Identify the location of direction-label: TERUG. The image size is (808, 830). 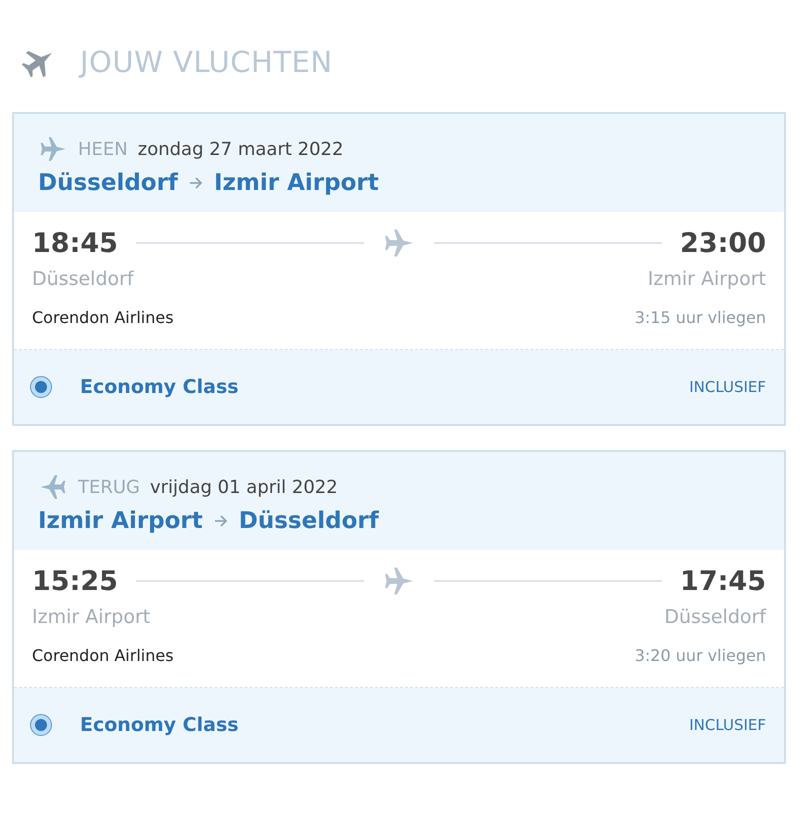
(109, 487).